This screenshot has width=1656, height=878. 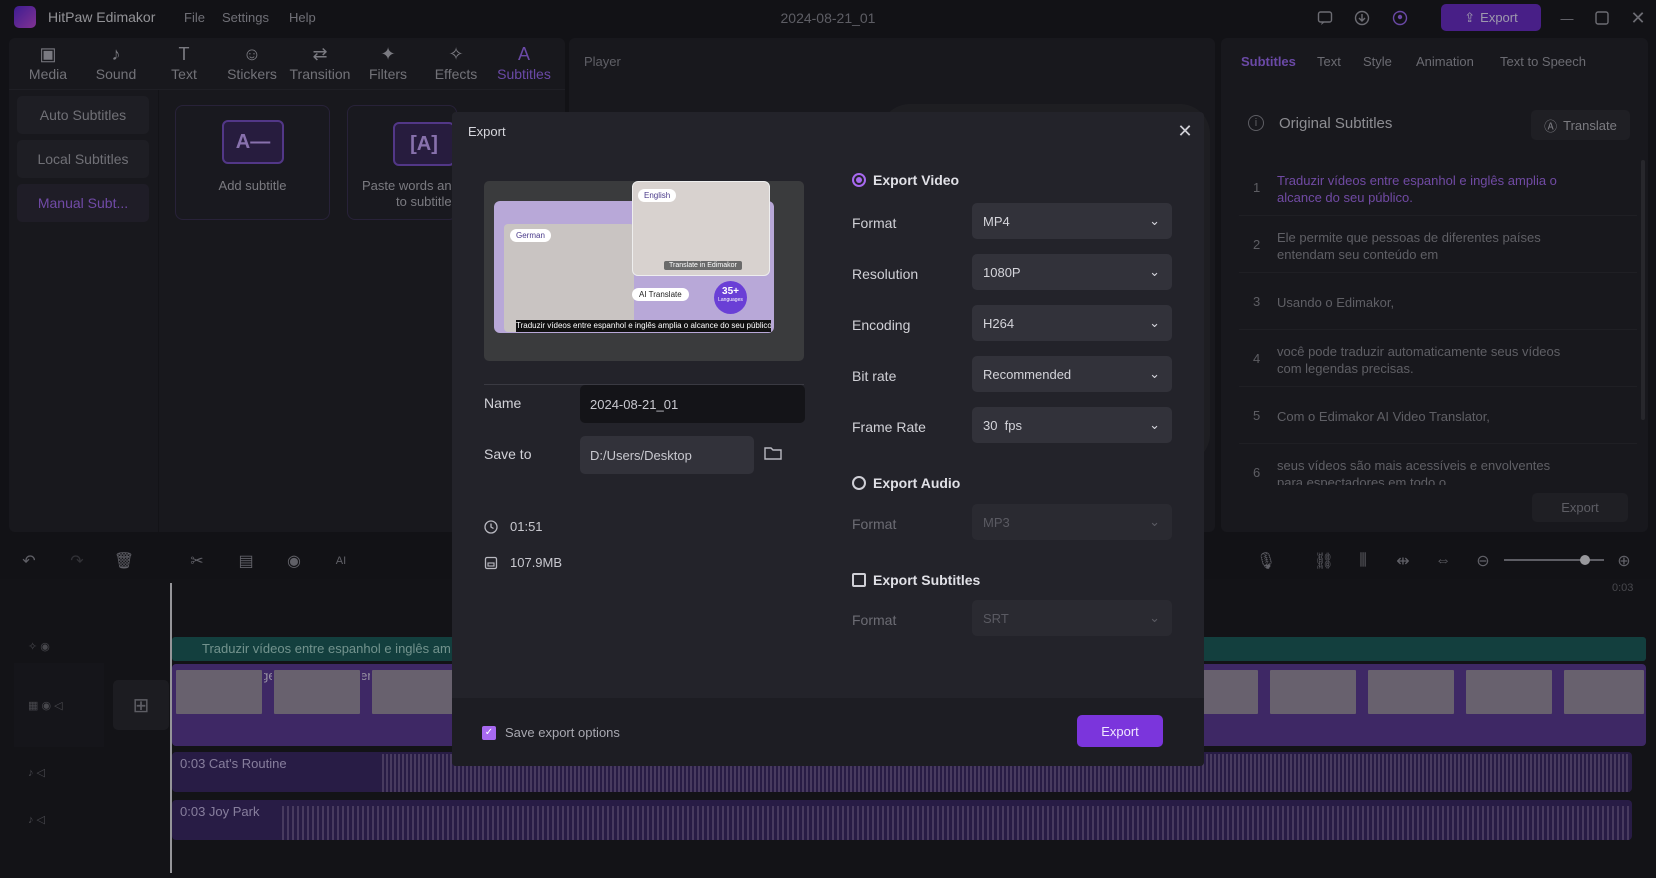 I want to click on subtitle-format-label: Format, so click(x=874, y=620).